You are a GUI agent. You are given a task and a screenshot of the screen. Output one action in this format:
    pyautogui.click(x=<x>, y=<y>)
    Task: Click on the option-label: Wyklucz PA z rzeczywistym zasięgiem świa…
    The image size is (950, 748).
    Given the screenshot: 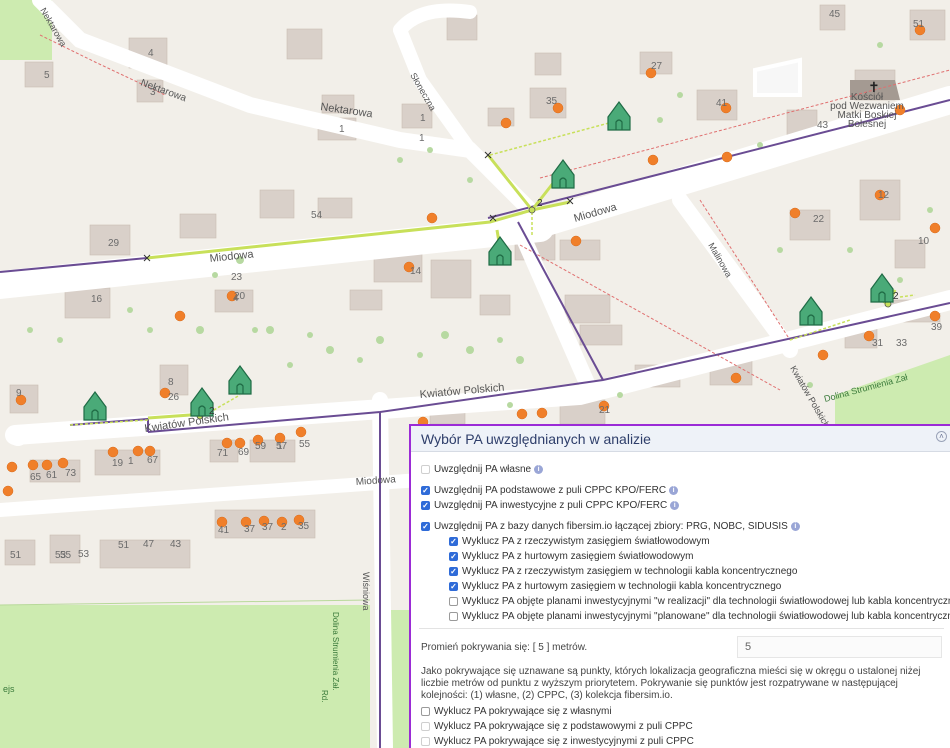 What is the action you would take?
    pyautogui.click(x=586, y=541)
    